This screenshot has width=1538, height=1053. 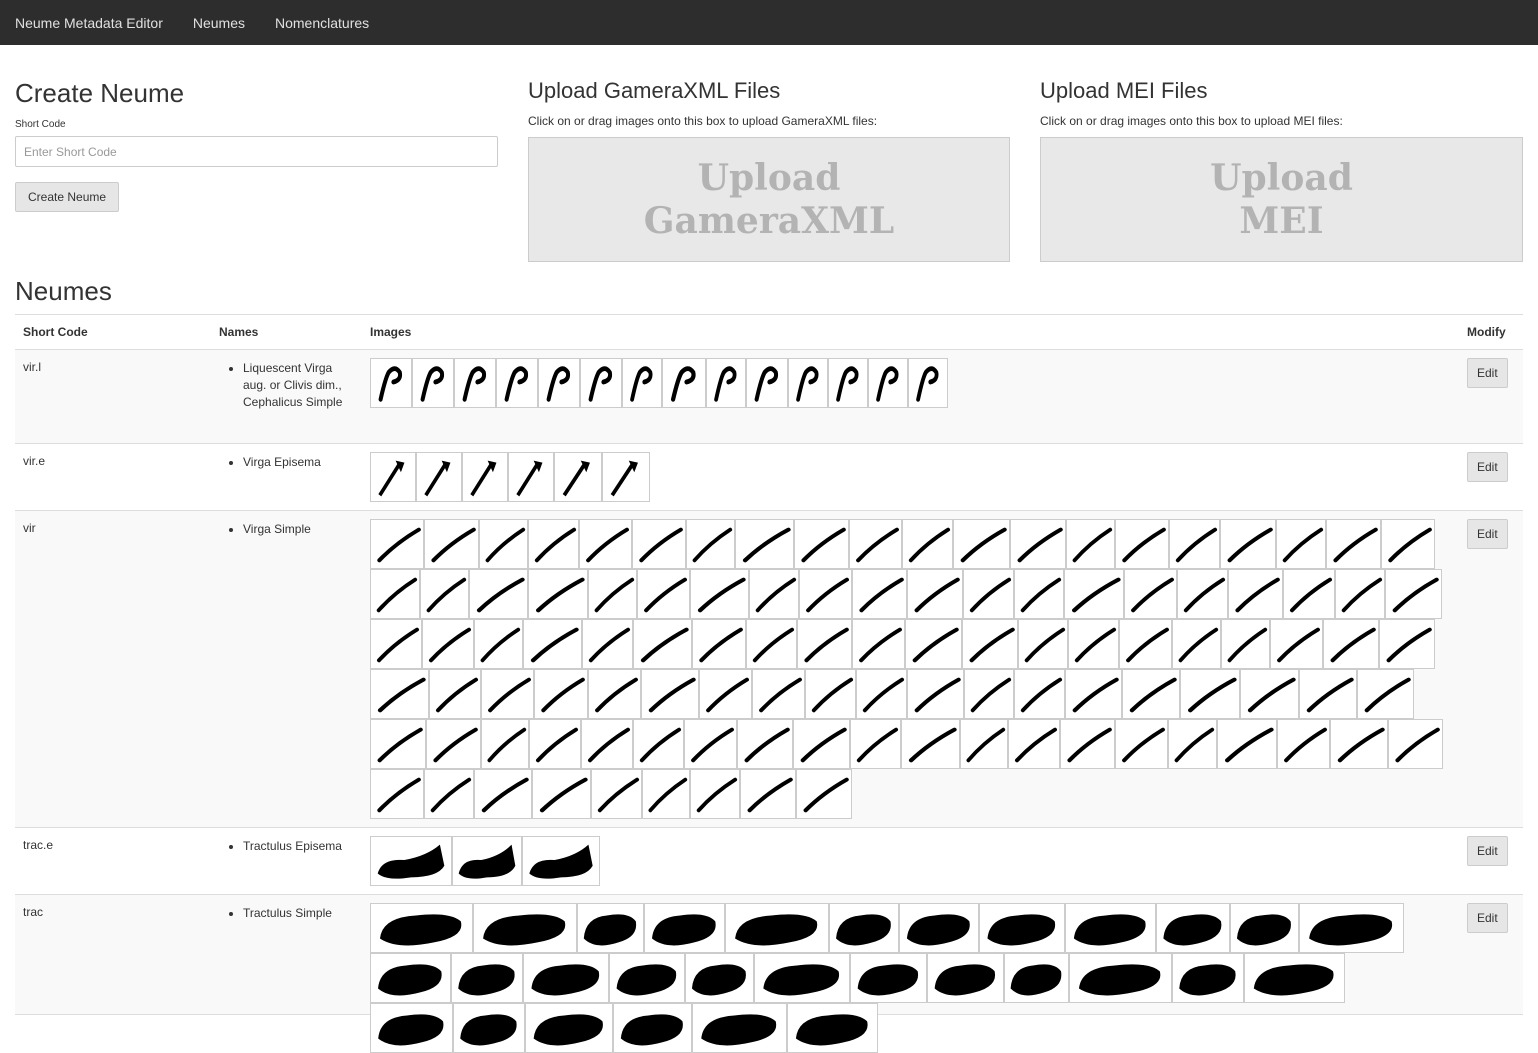 What do you see at coordinates (769, 199) in the screenshot?
I see `gamera-dropzone: Upload GameraXML` at bounding box center [769, 199].